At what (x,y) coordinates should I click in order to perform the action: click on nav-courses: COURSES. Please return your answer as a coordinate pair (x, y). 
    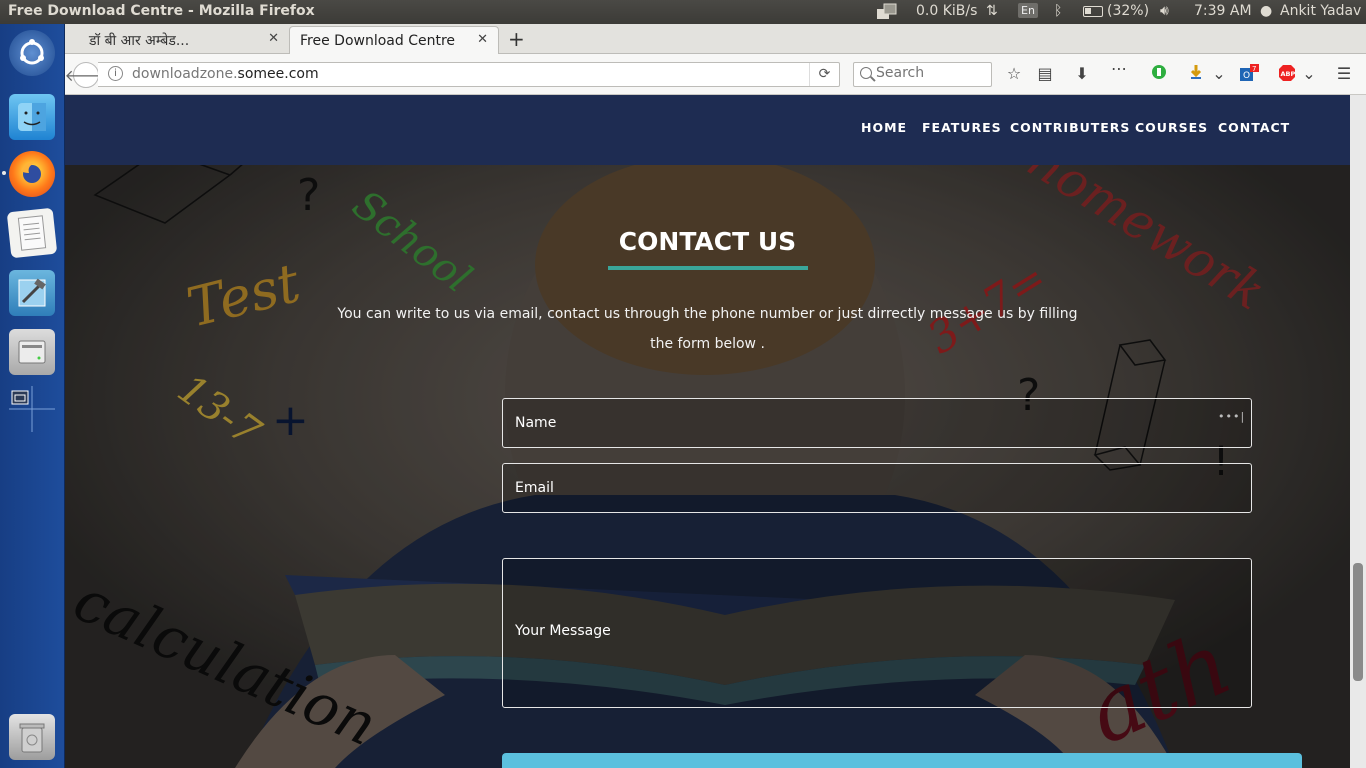
    Looking at the image, I should click on (1171, 127).